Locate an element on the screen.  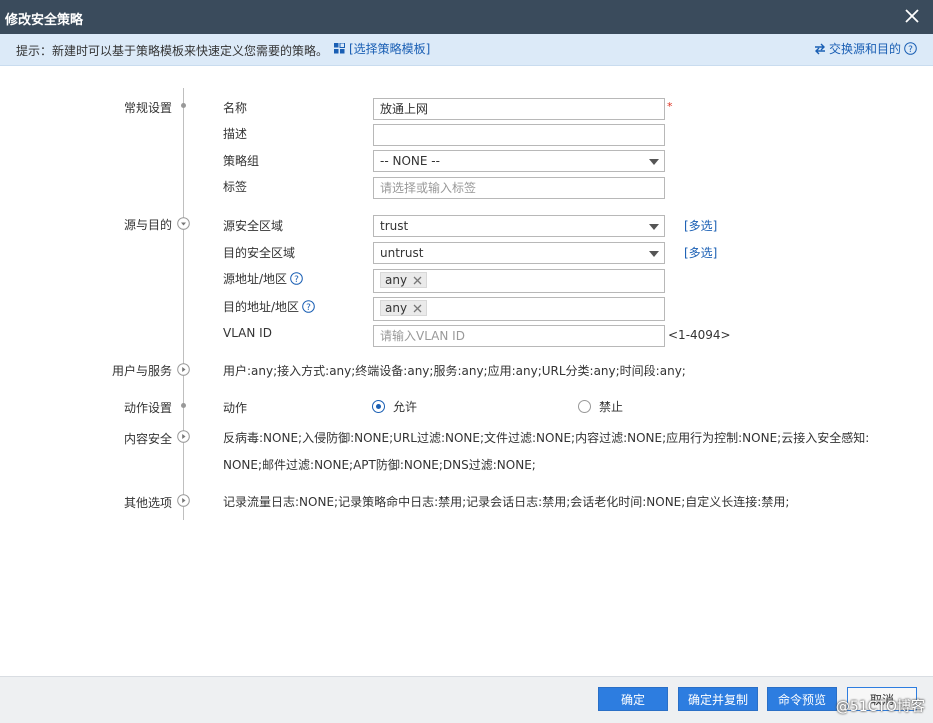
action-deny-label: 禁止 is located at coordinates (611, 407).